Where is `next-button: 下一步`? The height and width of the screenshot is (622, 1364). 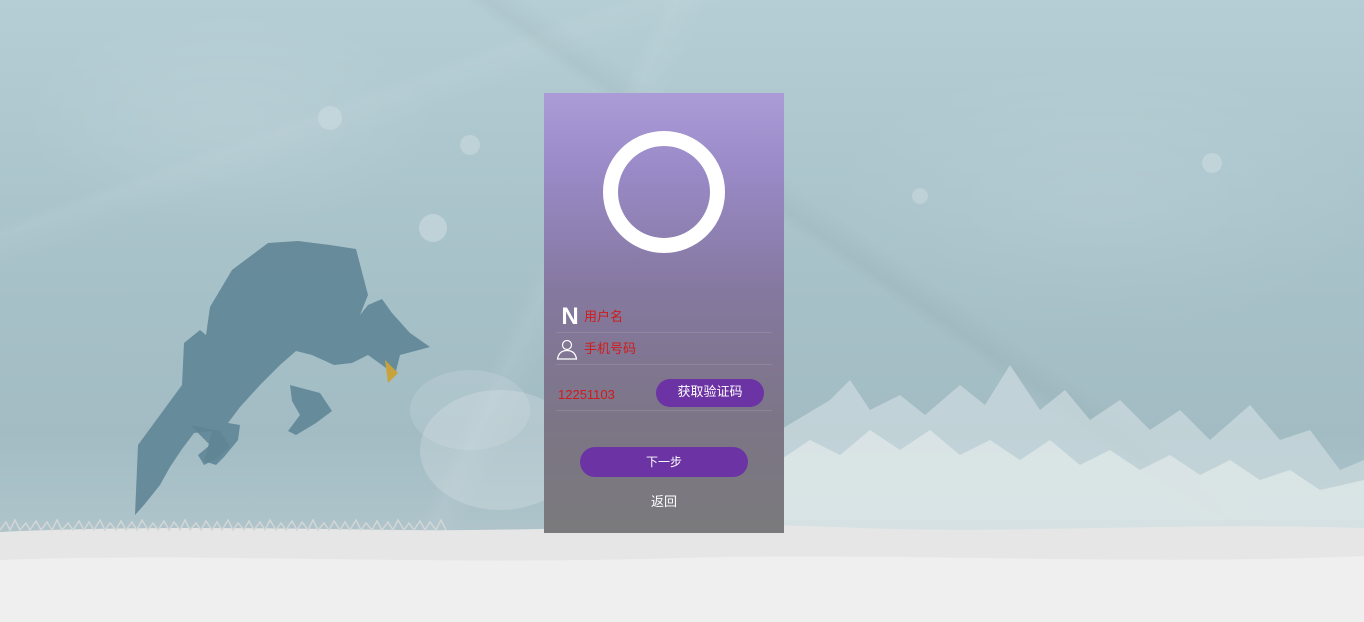 next-button: 下一步 is located at coordinates (664, 462).